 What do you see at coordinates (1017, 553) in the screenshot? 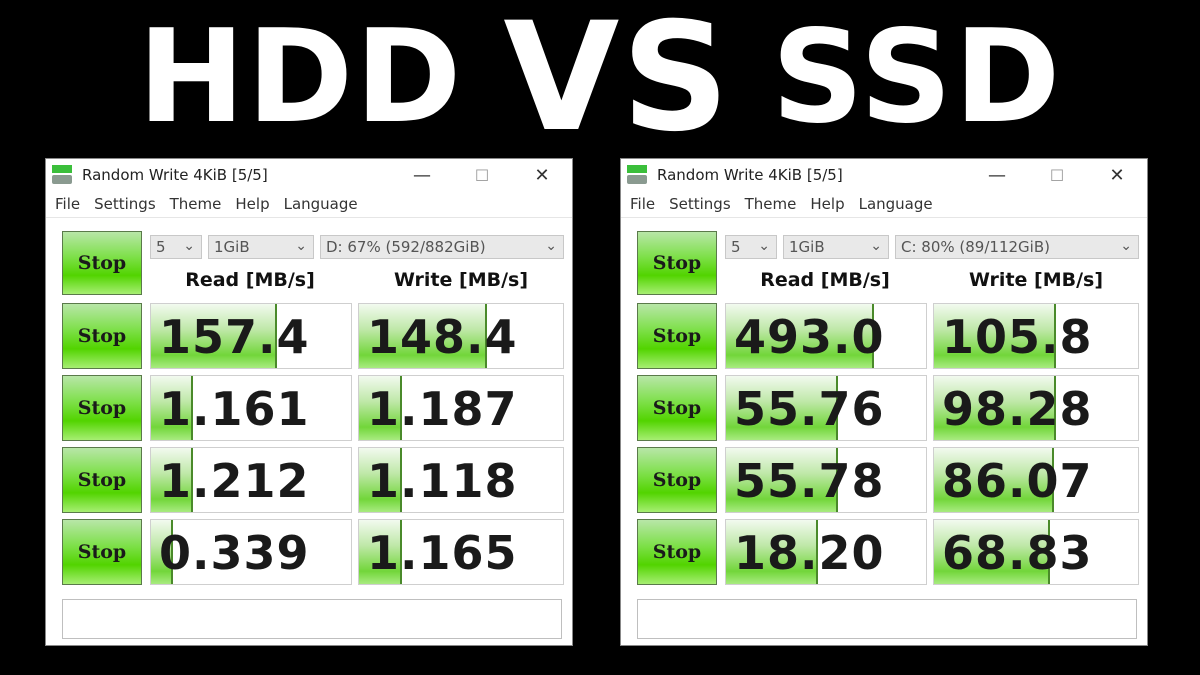
I see `write-value: 68.83` at bounding box center [1017, 553].